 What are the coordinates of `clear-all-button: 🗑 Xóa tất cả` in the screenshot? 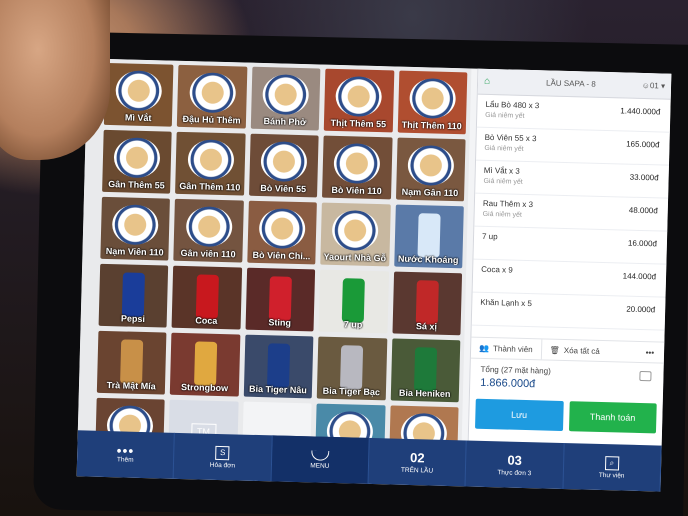 It's located at (574, 350).